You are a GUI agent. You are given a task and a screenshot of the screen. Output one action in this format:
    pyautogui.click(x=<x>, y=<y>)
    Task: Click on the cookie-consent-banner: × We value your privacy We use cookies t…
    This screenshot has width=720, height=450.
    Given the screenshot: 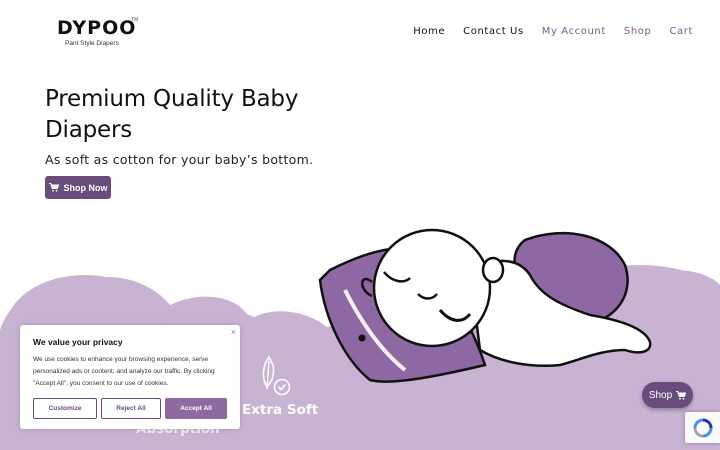 What is the action you would take?
    pyautogui.click(x=130, y=377)
    